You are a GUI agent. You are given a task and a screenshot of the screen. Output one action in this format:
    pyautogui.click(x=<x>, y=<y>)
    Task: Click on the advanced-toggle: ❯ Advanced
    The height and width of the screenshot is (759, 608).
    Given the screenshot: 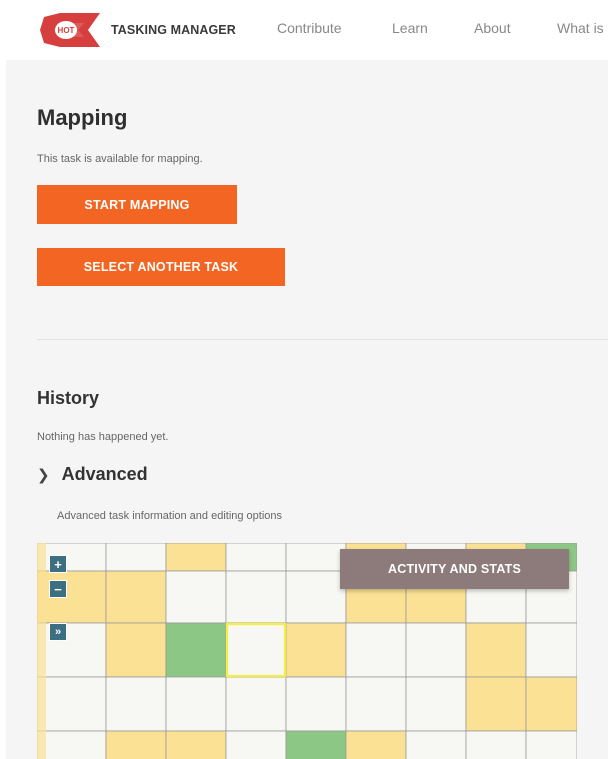 What is the action you would take?
    pyautogui.click(x=92, y=474)
    